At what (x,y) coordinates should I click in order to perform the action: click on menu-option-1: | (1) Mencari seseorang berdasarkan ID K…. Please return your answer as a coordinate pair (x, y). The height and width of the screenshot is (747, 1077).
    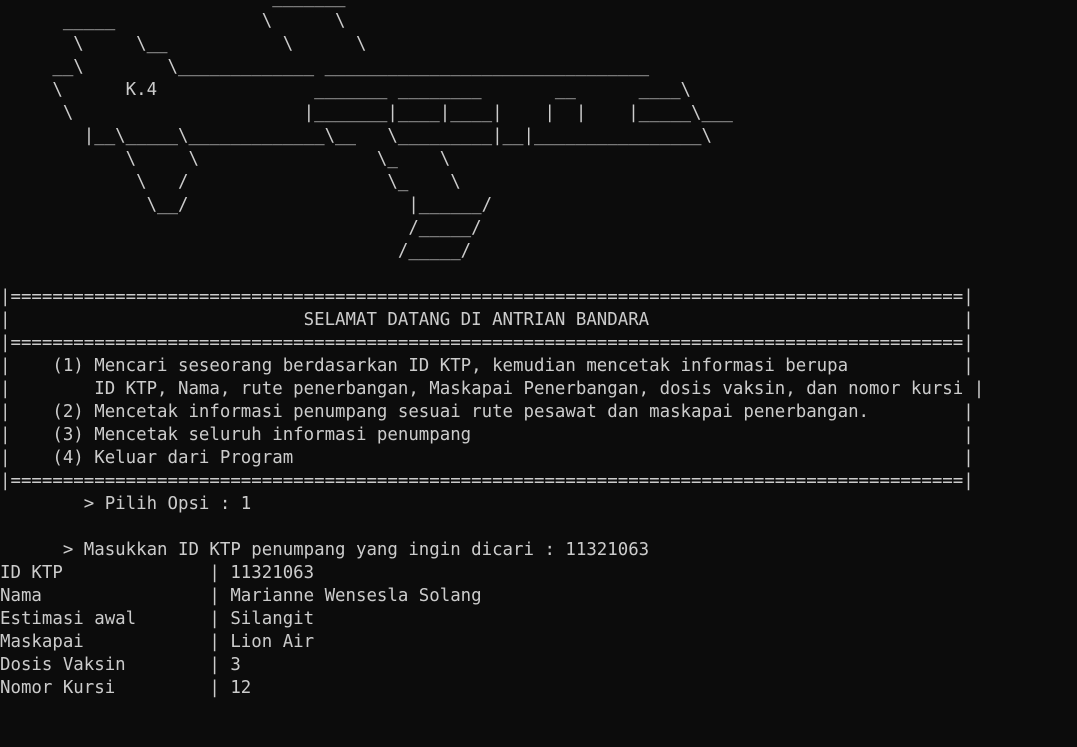
    Looking at the image, I should click on (487, 366).